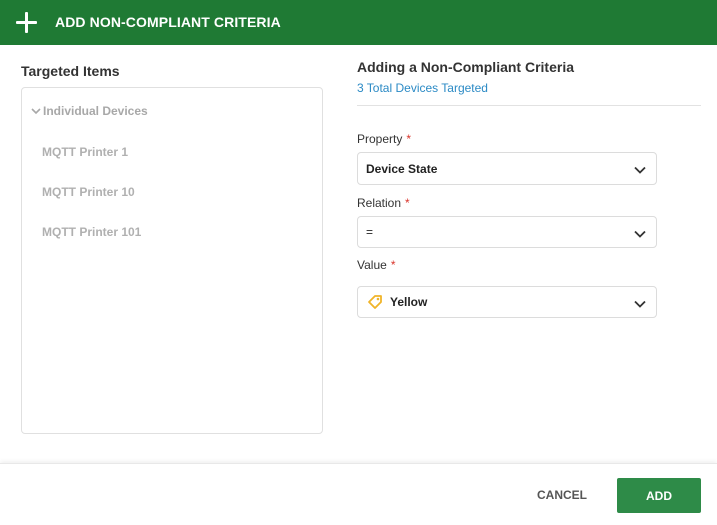 Image resolution: width=717 pixels, height=525 pixels. Describe the element at coordinates (358, 22) in the screenshot. I see `dialog-header: ADD NON-COMPLIANT CRITERIA` at that location.